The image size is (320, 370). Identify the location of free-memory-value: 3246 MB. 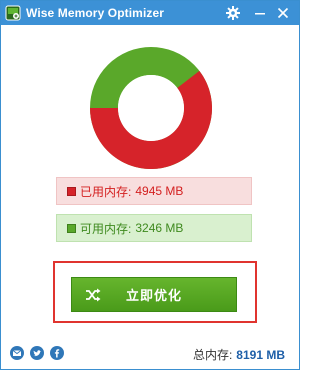
(159, 228).